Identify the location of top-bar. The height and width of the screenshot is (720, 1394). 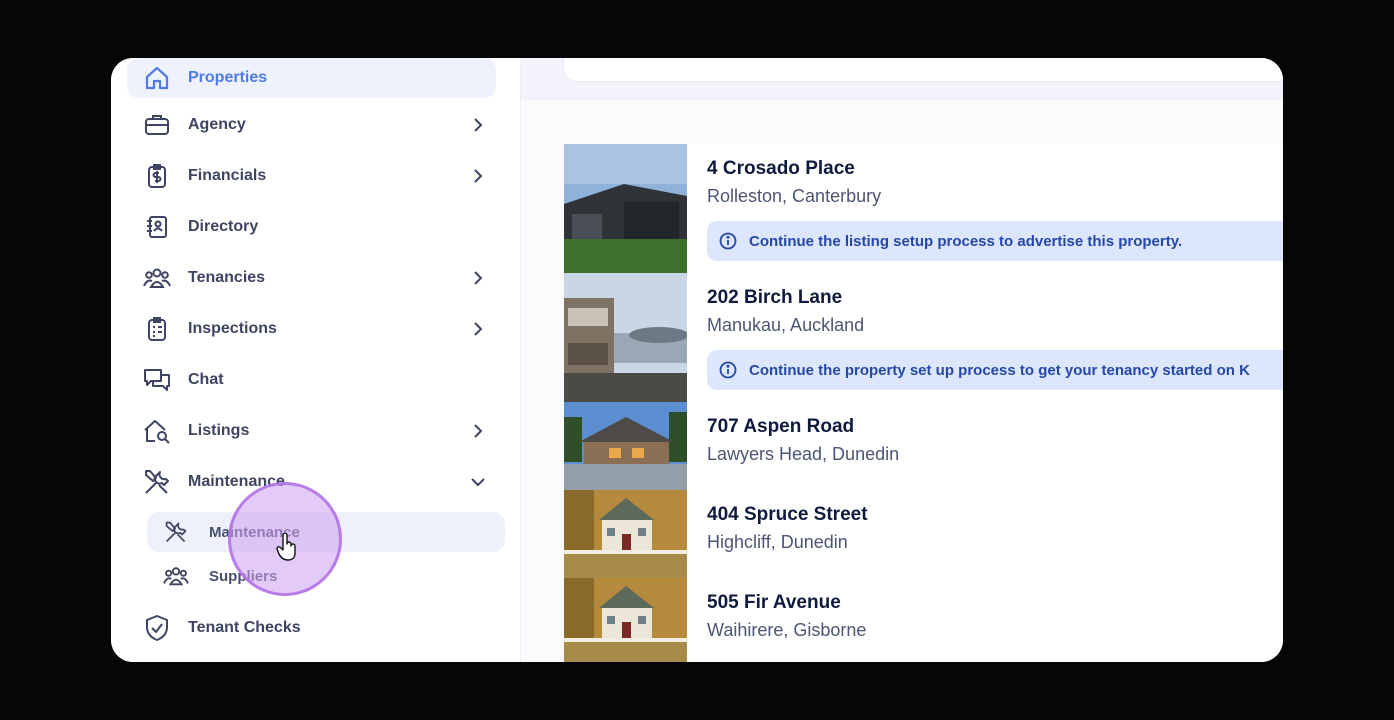
(902, 79).